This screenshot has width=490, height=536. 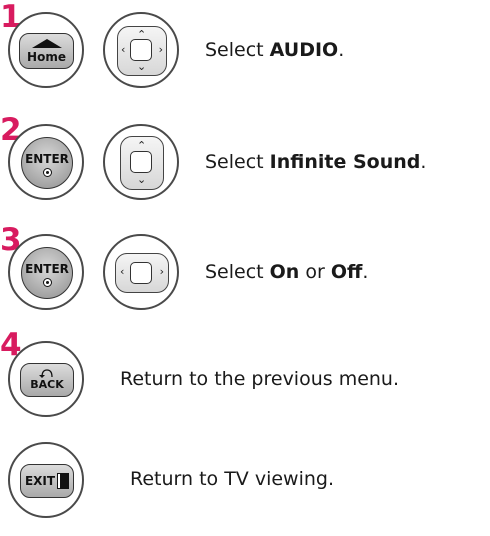 I want to click on enter-button-circle-3: ENTER, so click(x=46, y=272).